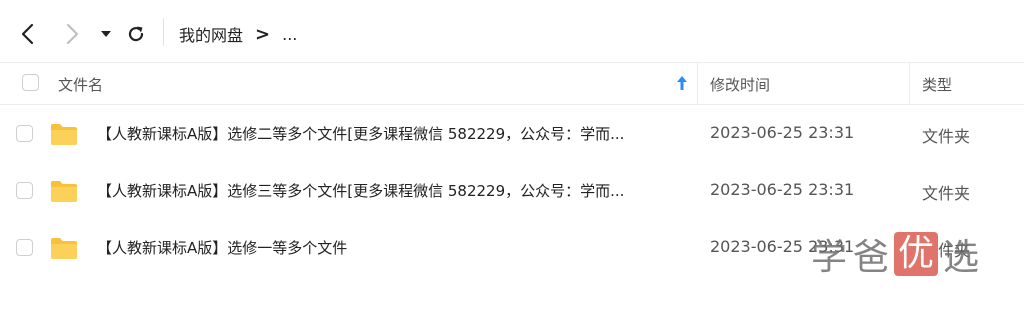 This screenshot has width=1024, height=316. I want to click on column-name-header: 文件名, so click(80, 84).